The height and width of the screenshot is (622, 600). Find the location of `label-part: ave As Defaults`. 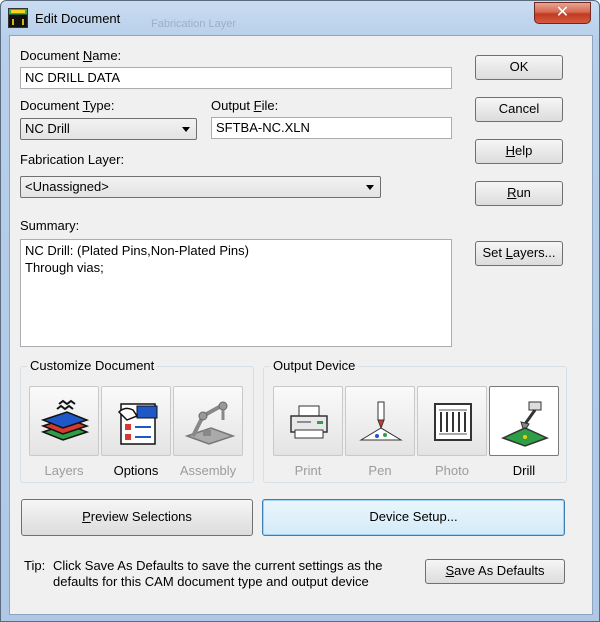

label-part: ave As Defaults is located at coordinates (499, 570).